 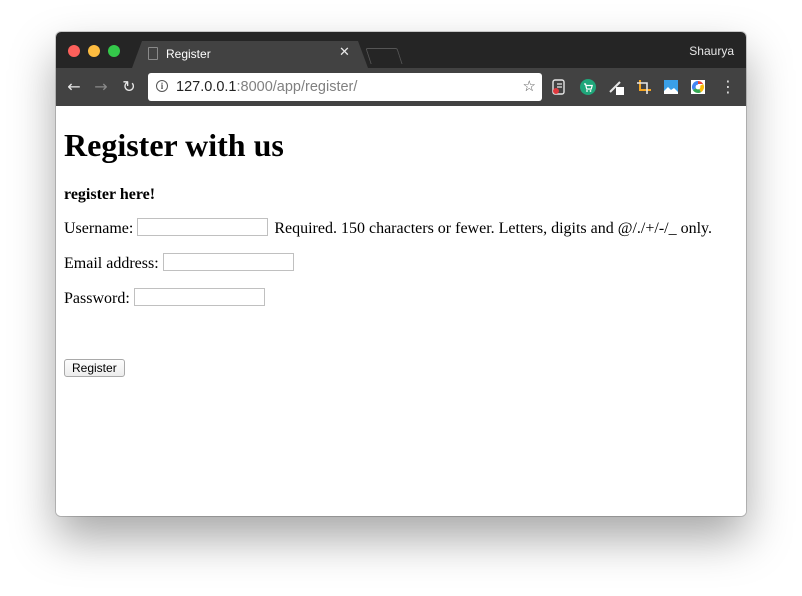 What do you see at coordinates (94, 51) in the screenshot?
I see `minimize-window-button` at bounding box center [94, 51].